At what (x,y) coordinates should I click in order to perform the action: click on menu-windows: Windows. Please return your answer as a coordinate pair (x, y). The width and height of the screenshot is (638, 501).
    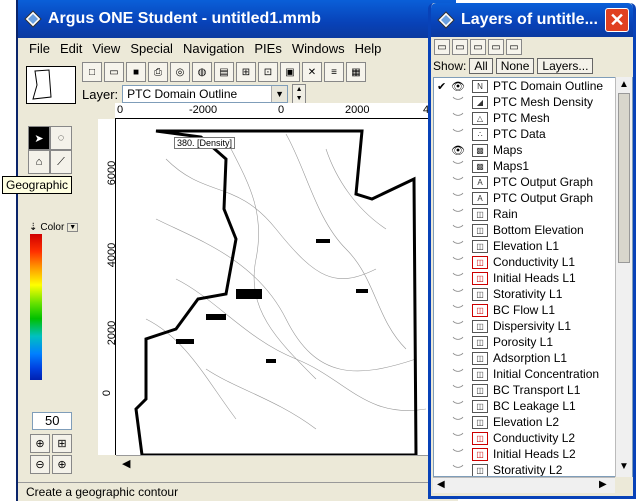
    Looking at the image, I should click on (318, 48).